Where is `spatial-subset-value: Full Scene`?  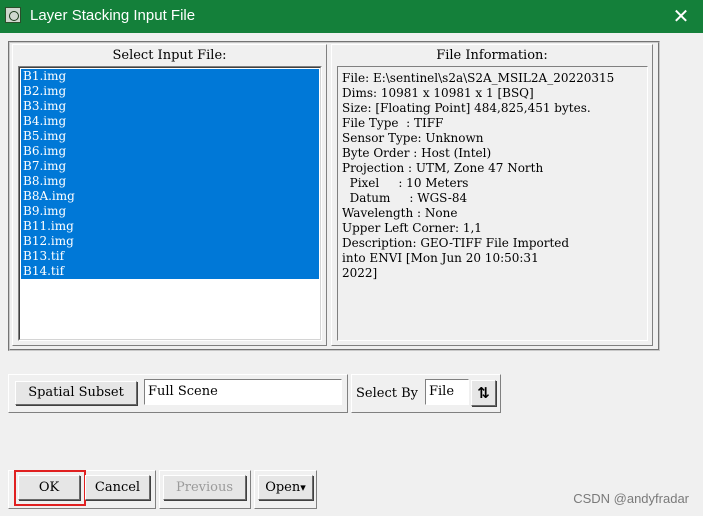 spatial-subset-value: Full Scene is located at coordinates (243, 392).